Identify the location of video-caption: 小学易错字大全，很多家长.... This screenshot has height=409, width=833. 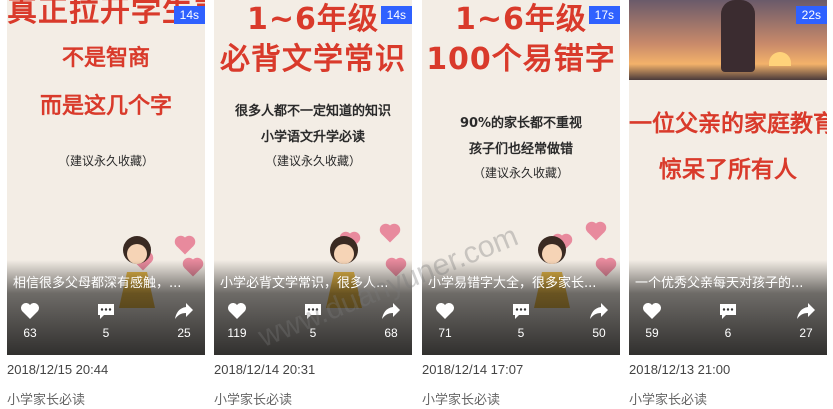
(521, 281).